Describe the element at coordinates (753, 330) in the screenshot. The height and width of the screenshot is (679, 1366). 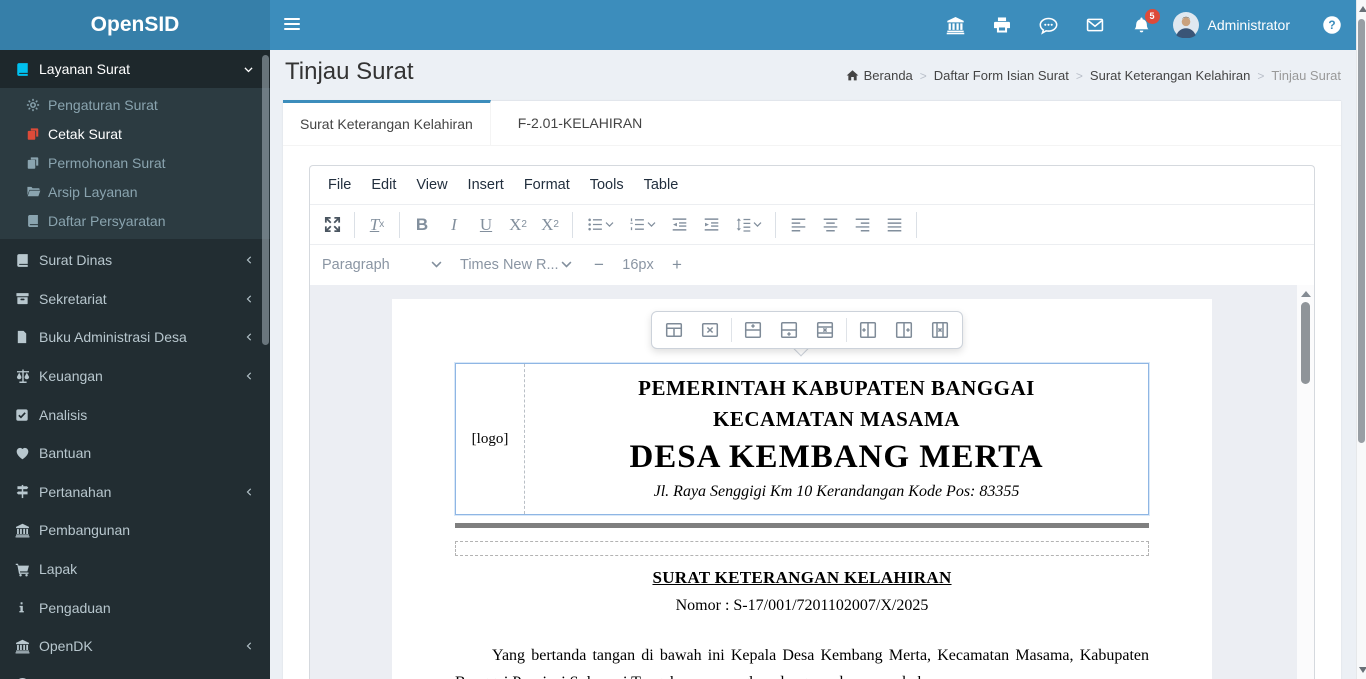
I see `insert-row-above-icon` at that location.